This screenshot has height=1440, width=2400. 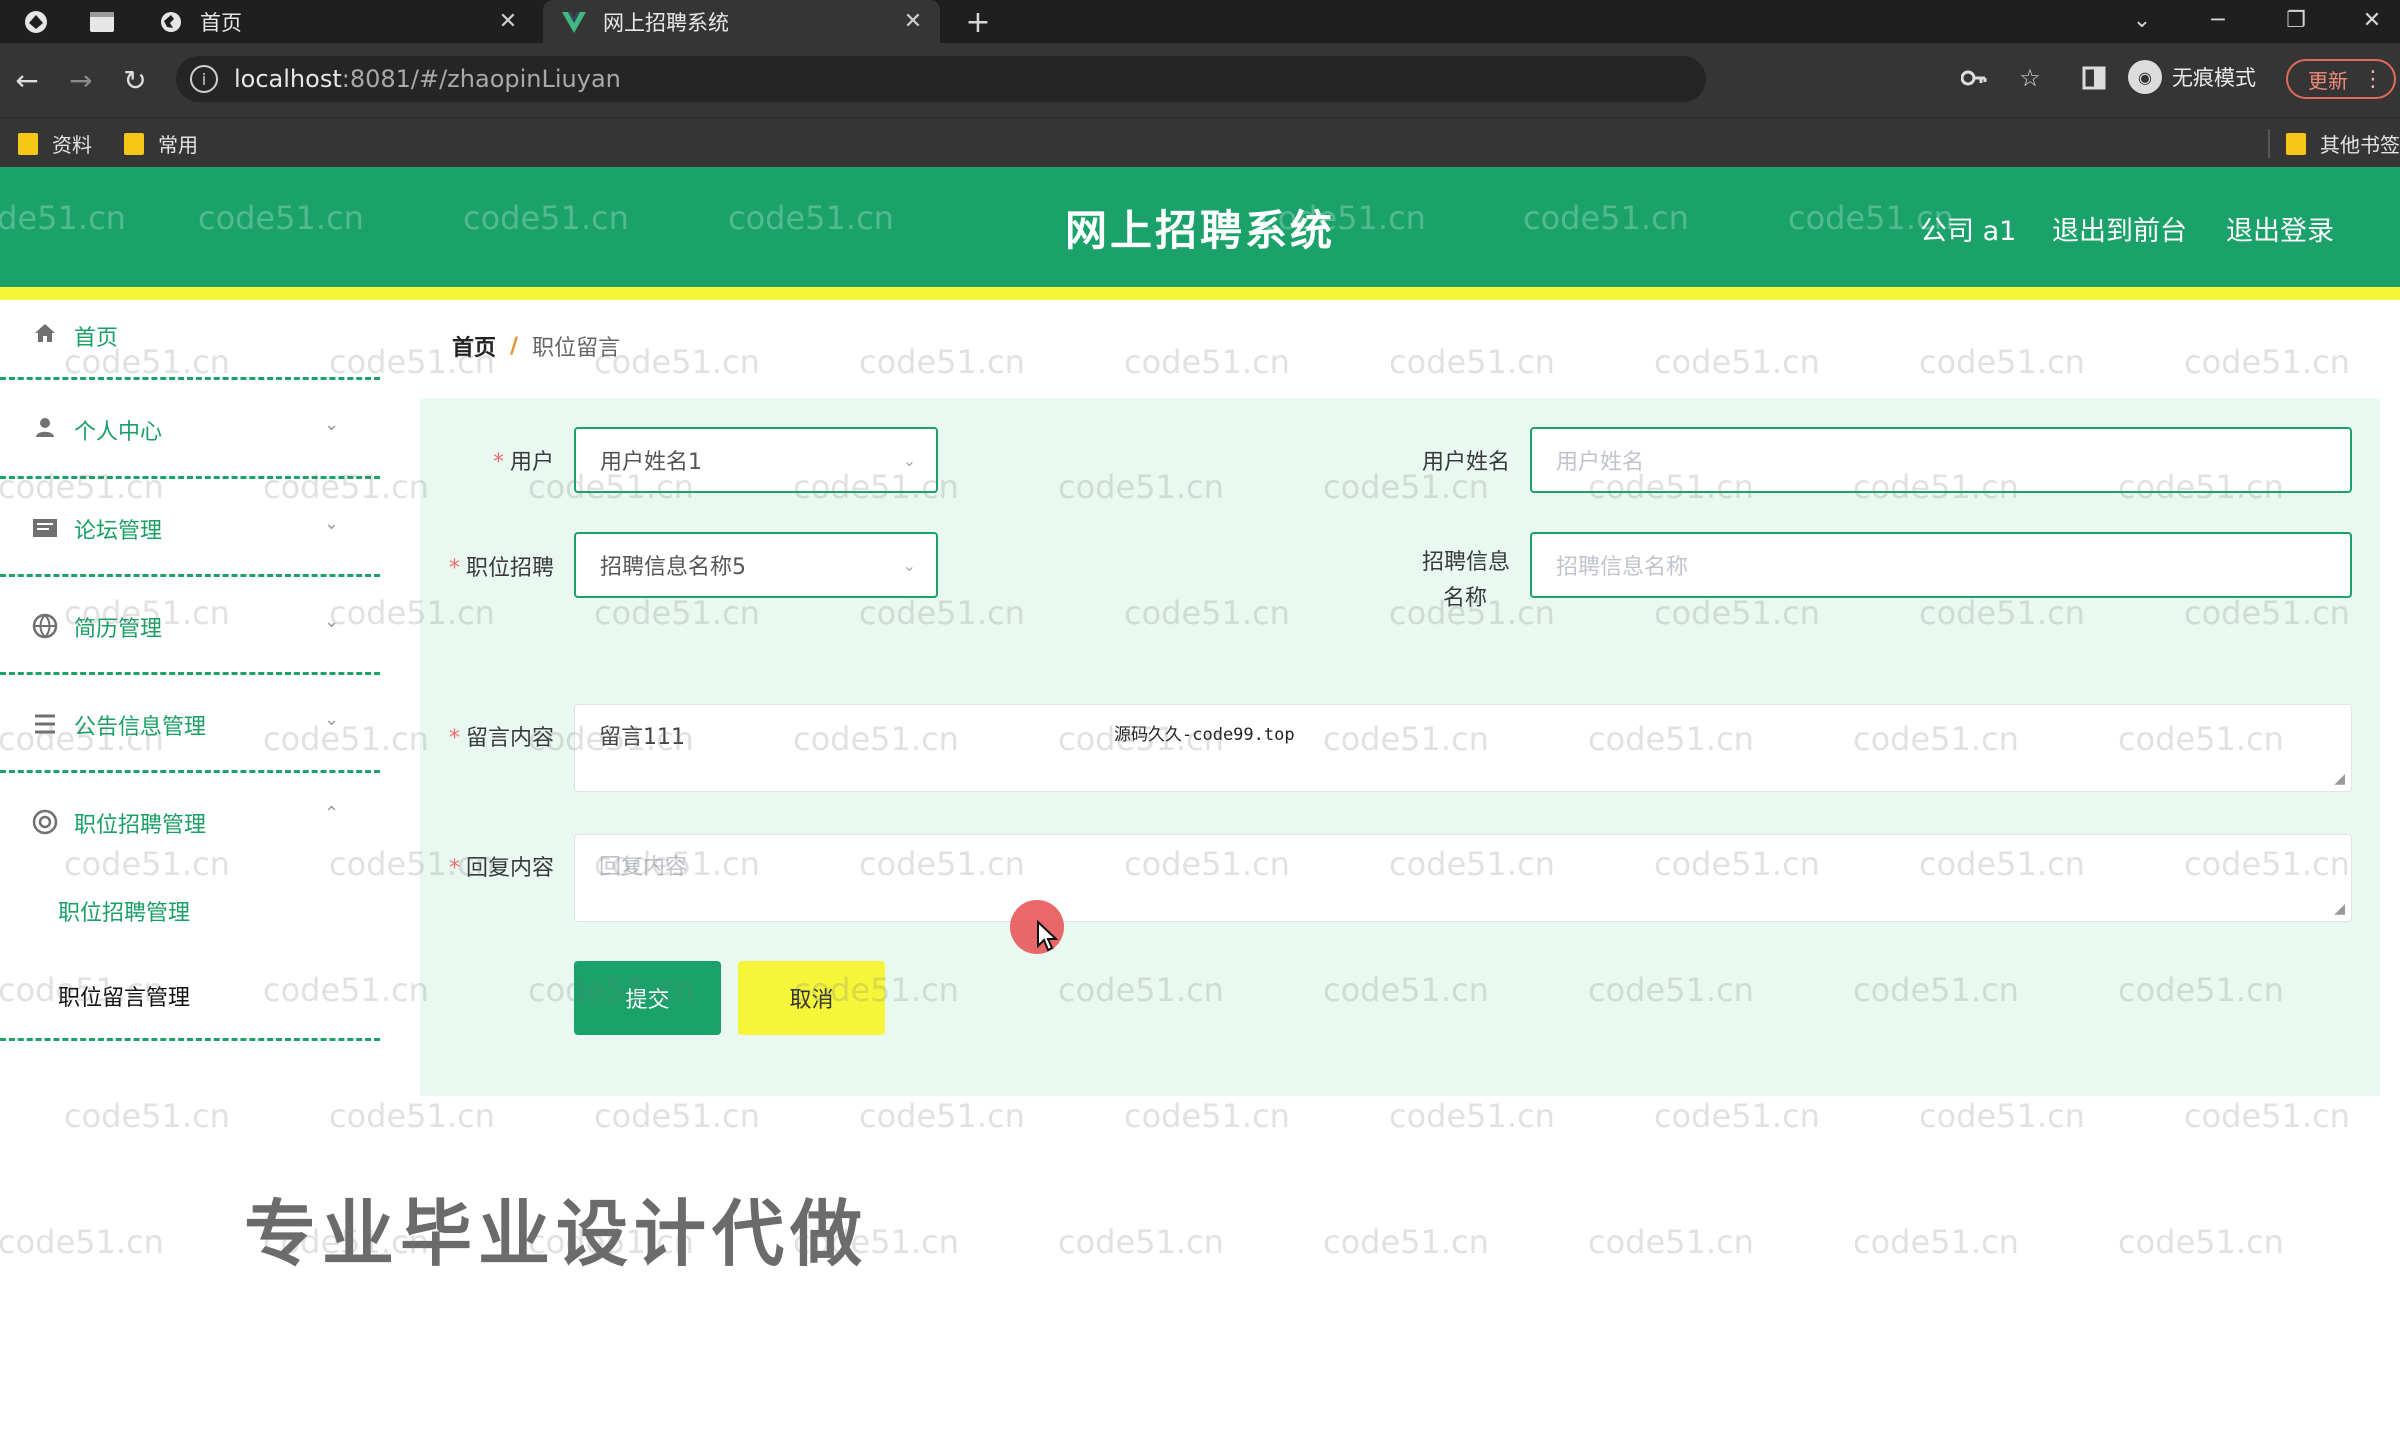 I want to click on tab-title: 首页, so click(x=221, y=22).